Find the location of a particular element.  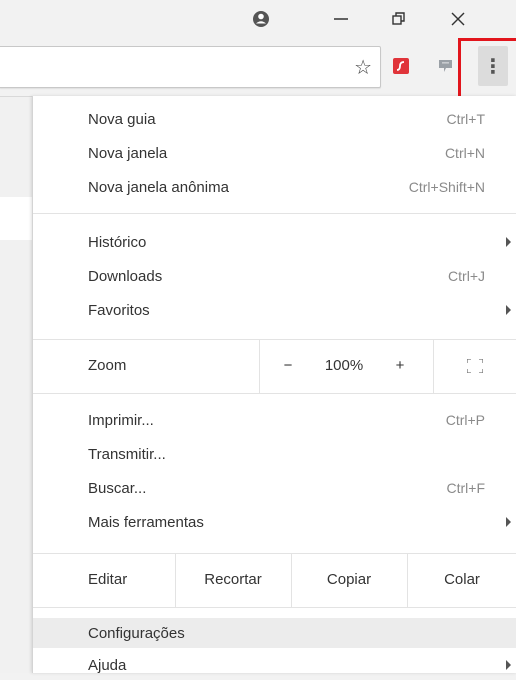

browser-toolbar: ☆ ⋮ is located at coordinates (258, 67).